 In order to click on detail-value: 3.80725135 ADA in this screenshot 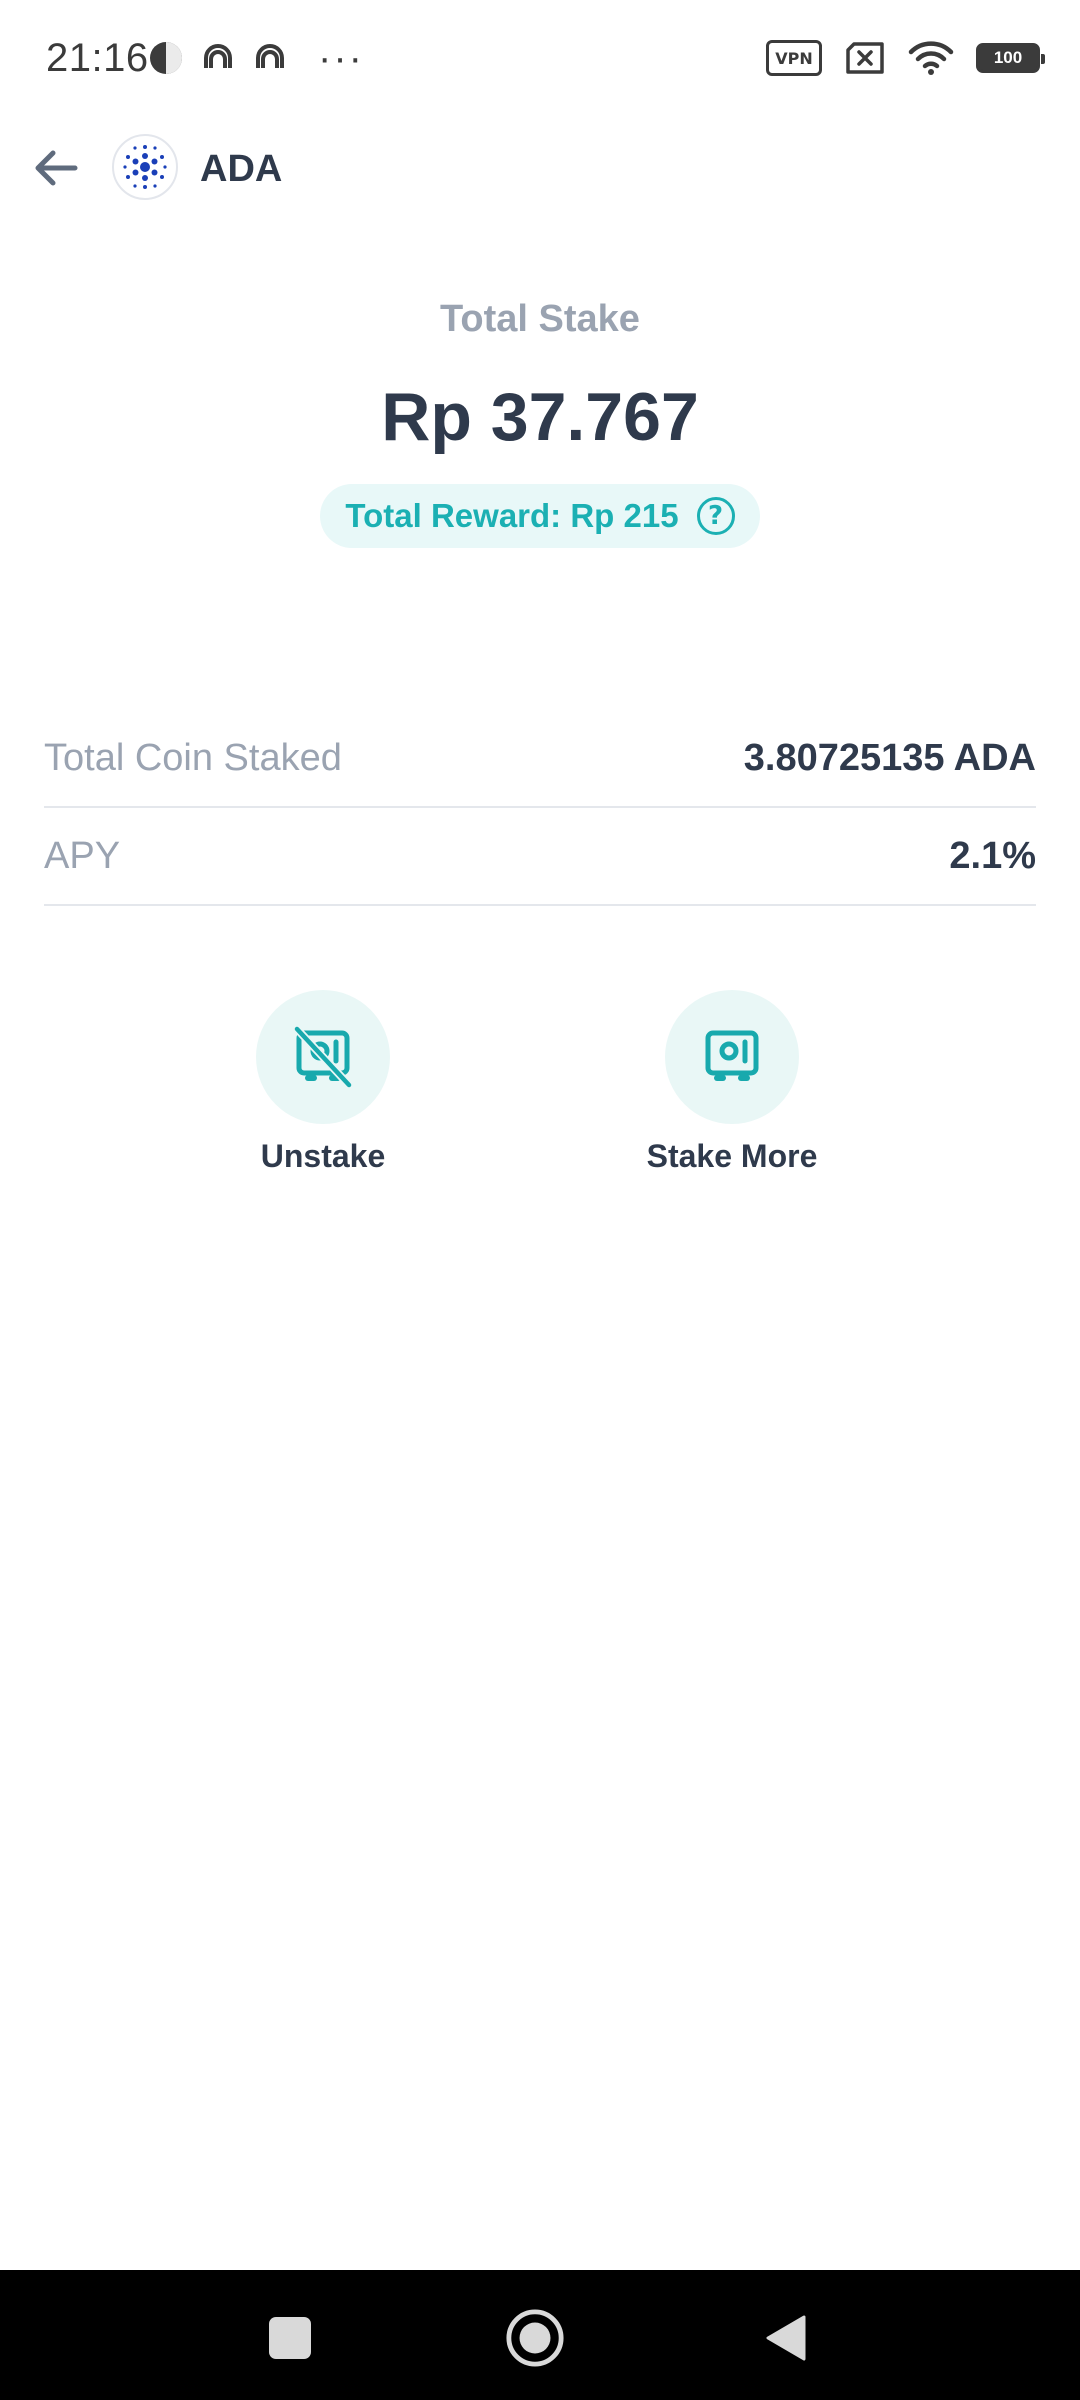, I will do `click(889, 757)`.